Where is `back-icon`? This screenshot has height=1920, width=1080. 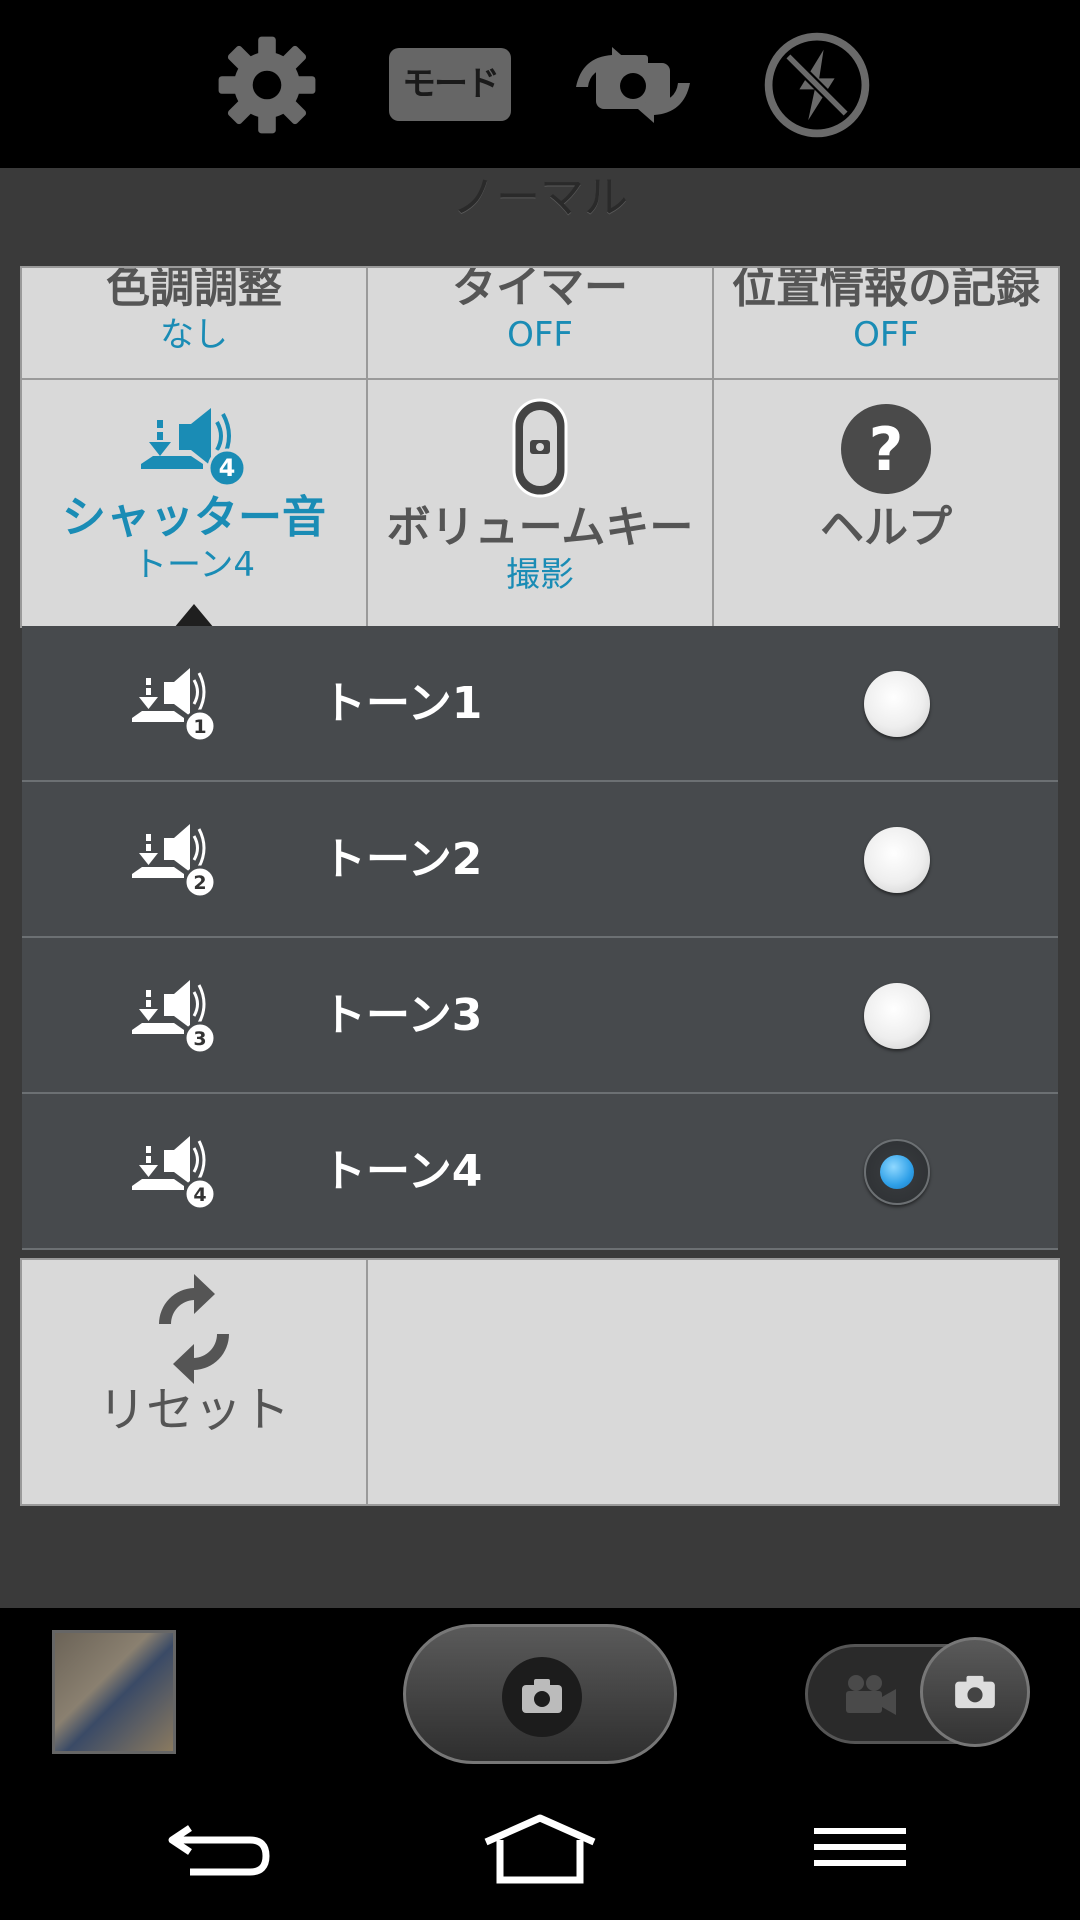 back-icon is located at coordinates (220, 1850).